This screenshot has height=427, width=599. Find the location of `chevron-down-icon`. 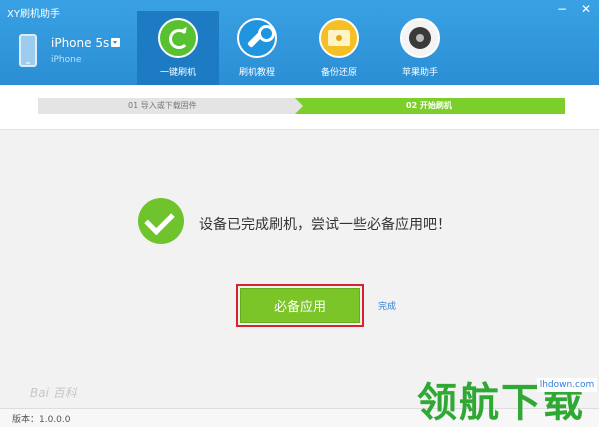

chevron-down-icon is located at coordinates (115, 42).